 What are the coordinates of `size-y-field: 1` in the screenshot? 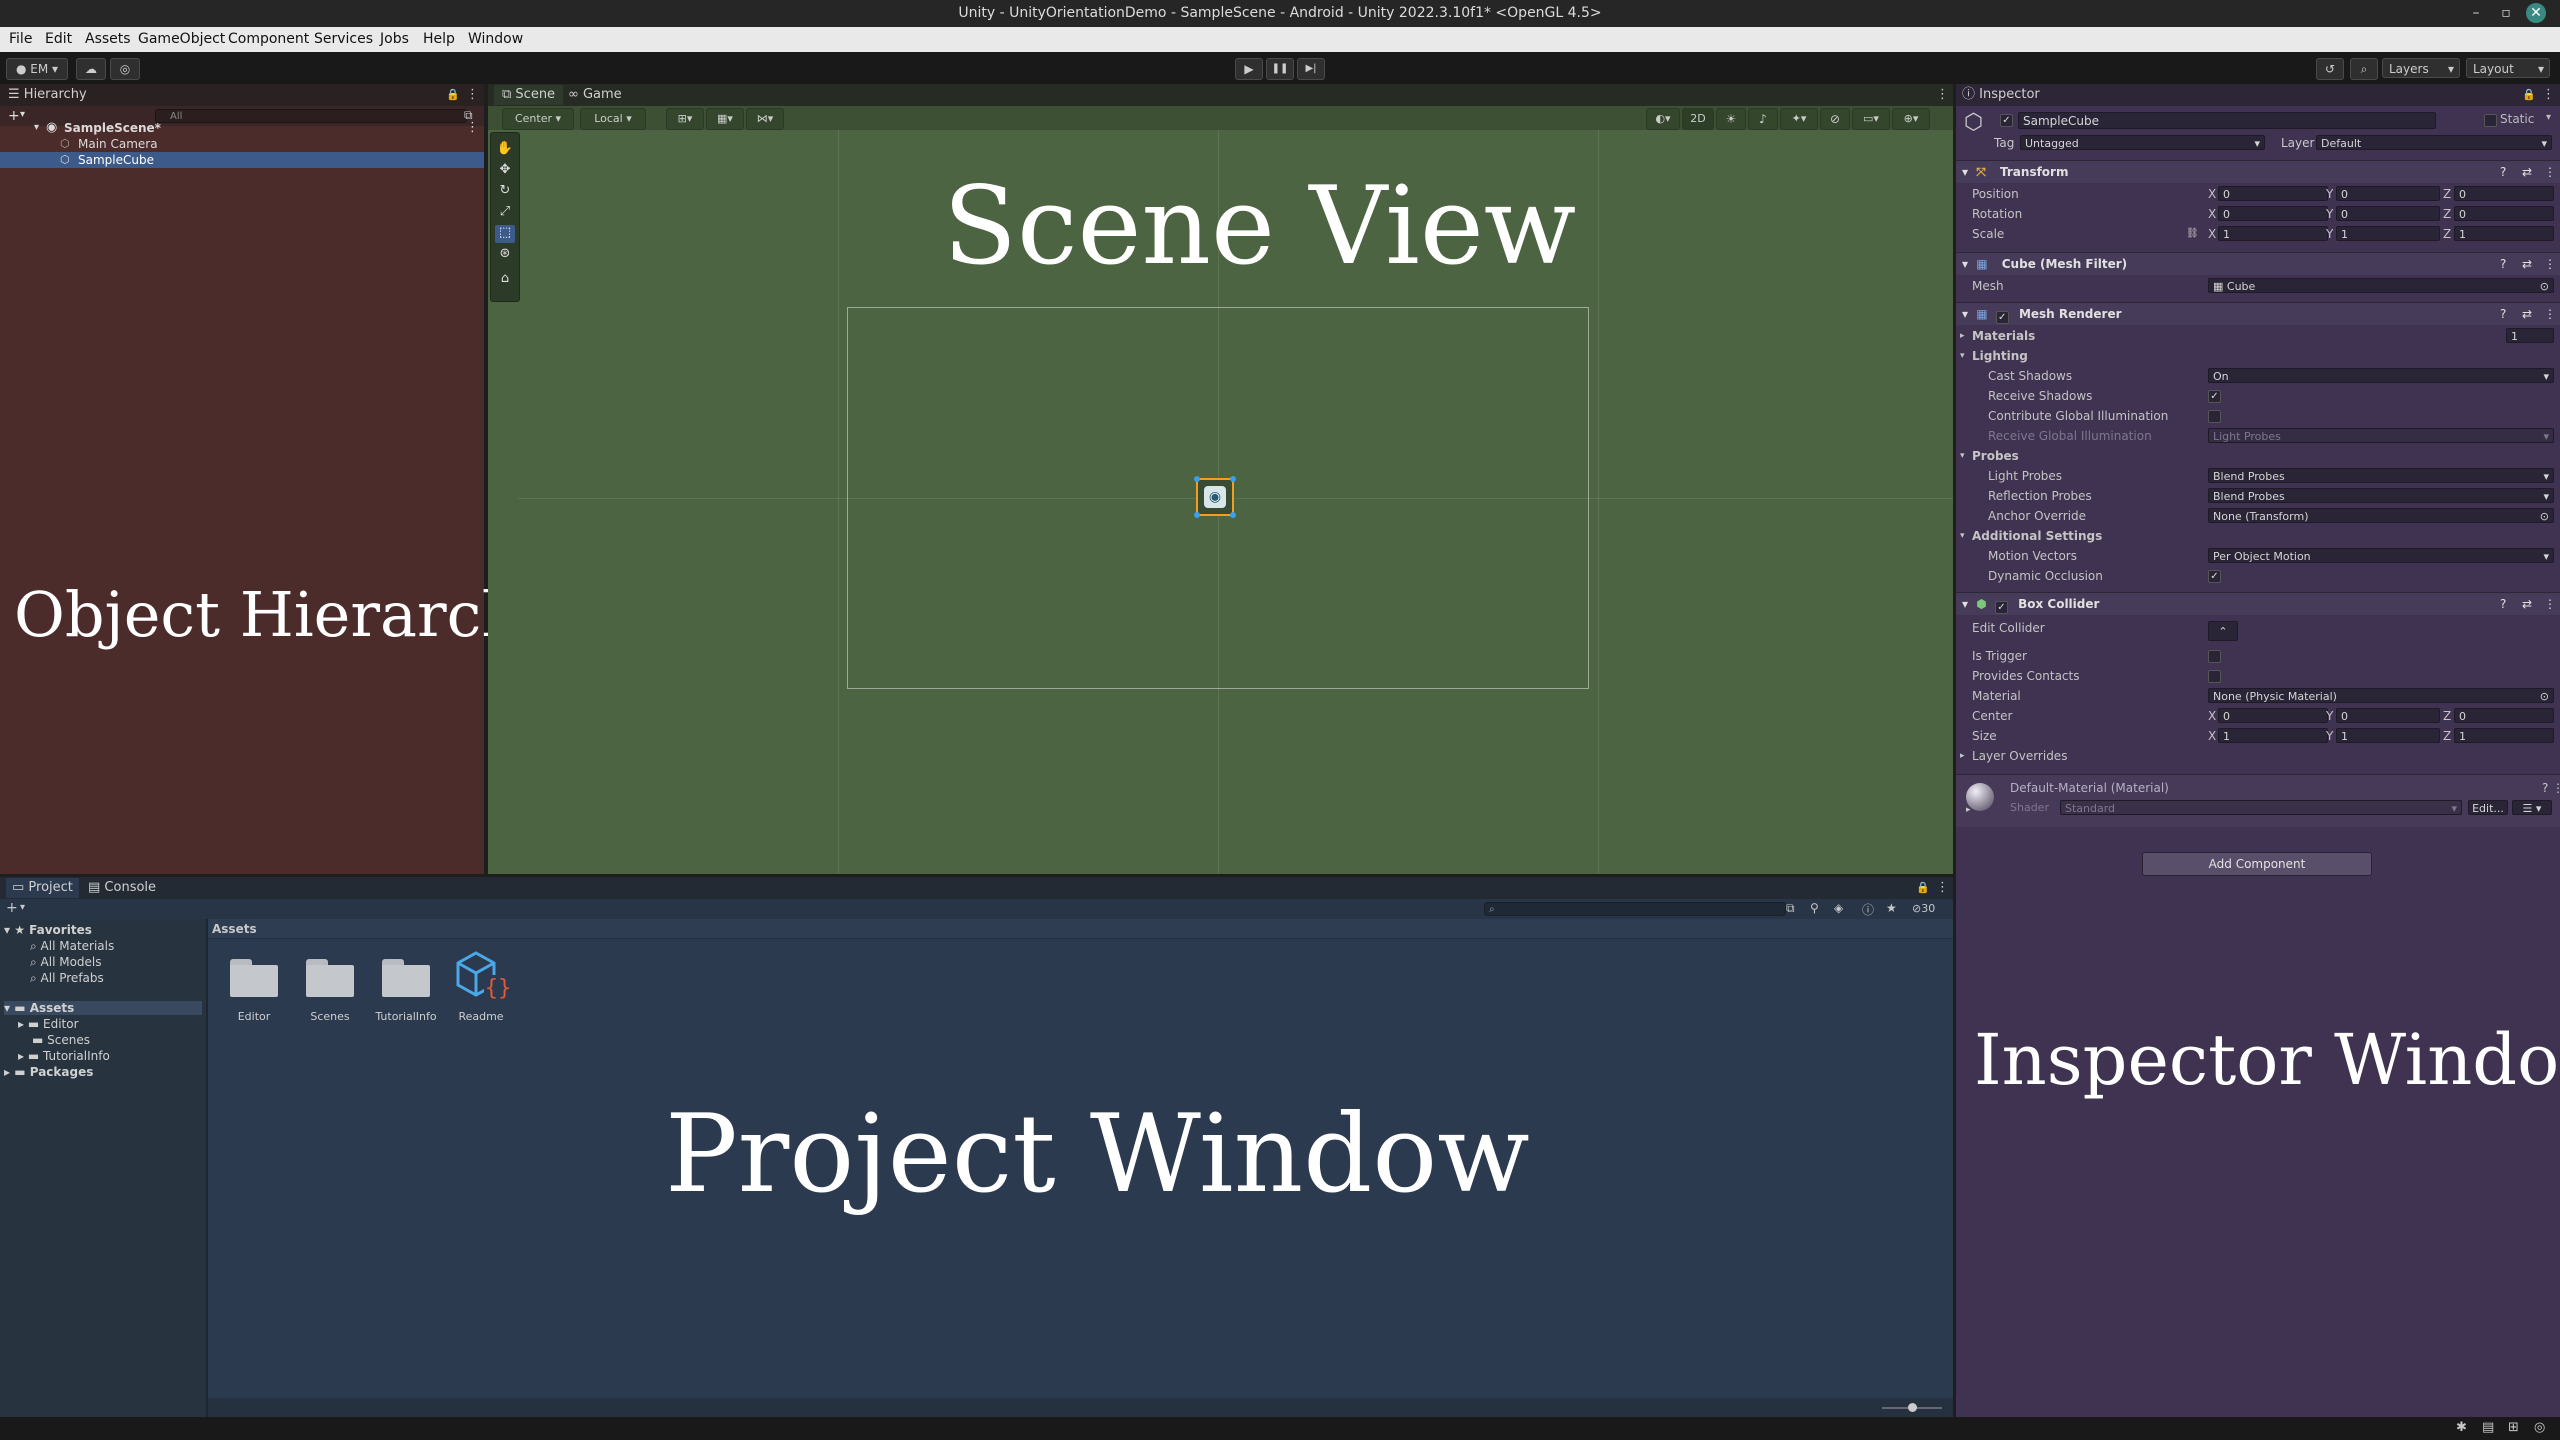 It's located at (2388, 735).